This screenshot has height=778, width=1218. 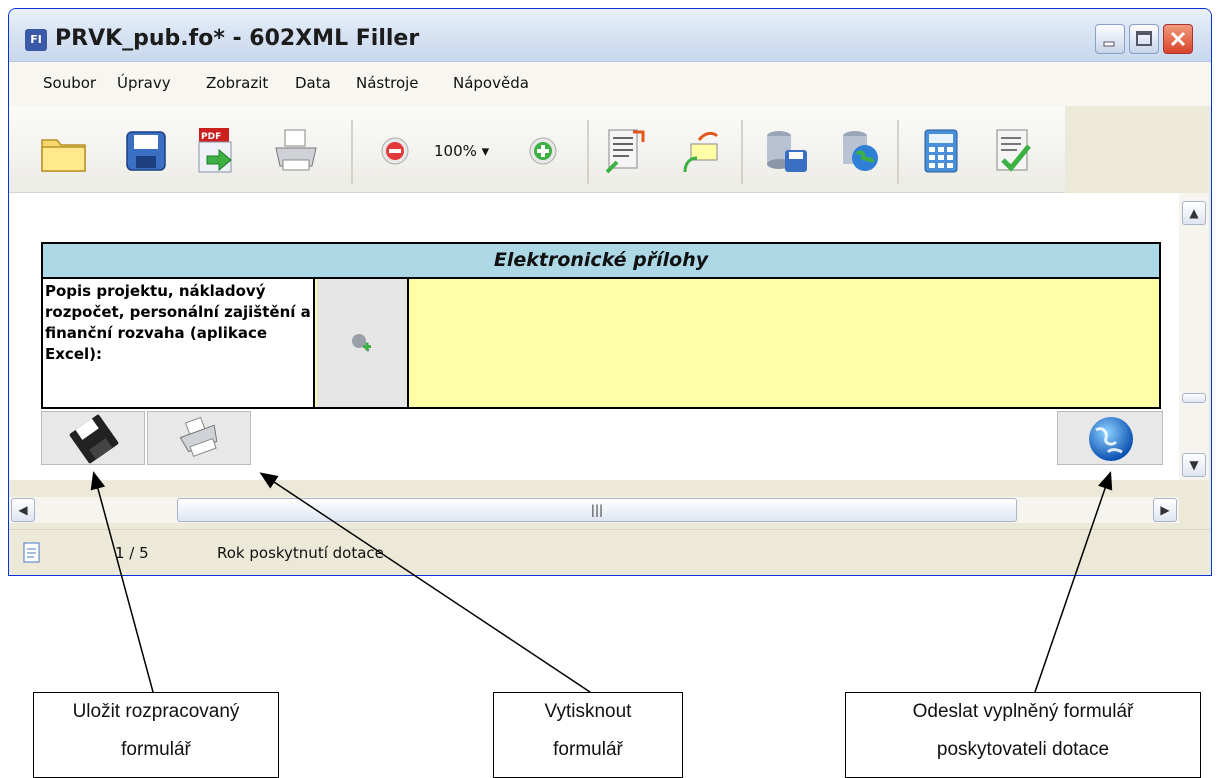 What do you see at coordinates (588, 735) in the screenshot?
I see `callout-print: Vytisknout formulář` at bounding box center [588, 735].